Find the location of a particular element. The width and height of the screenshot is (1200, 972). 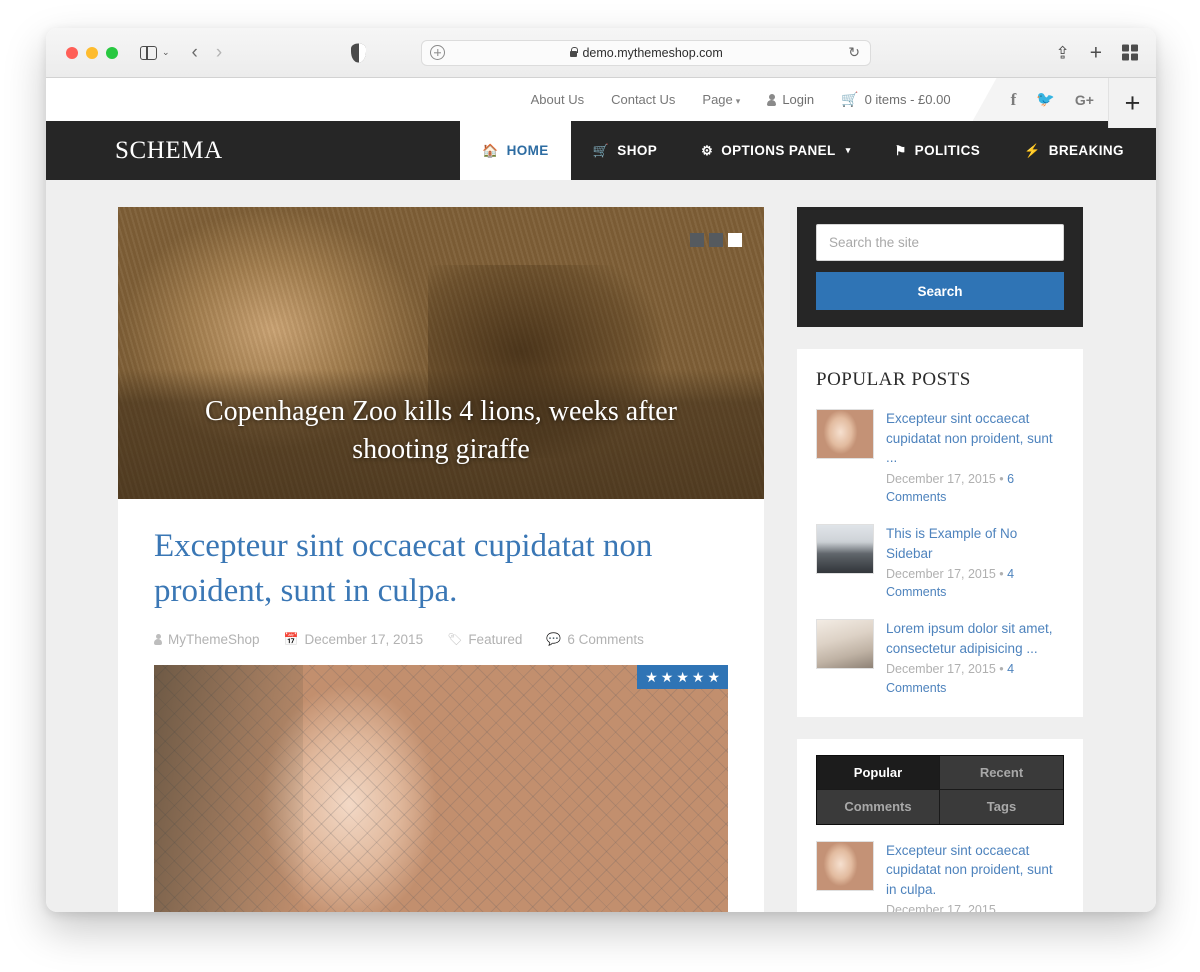

window-controls is located at coordinates (92, 52).